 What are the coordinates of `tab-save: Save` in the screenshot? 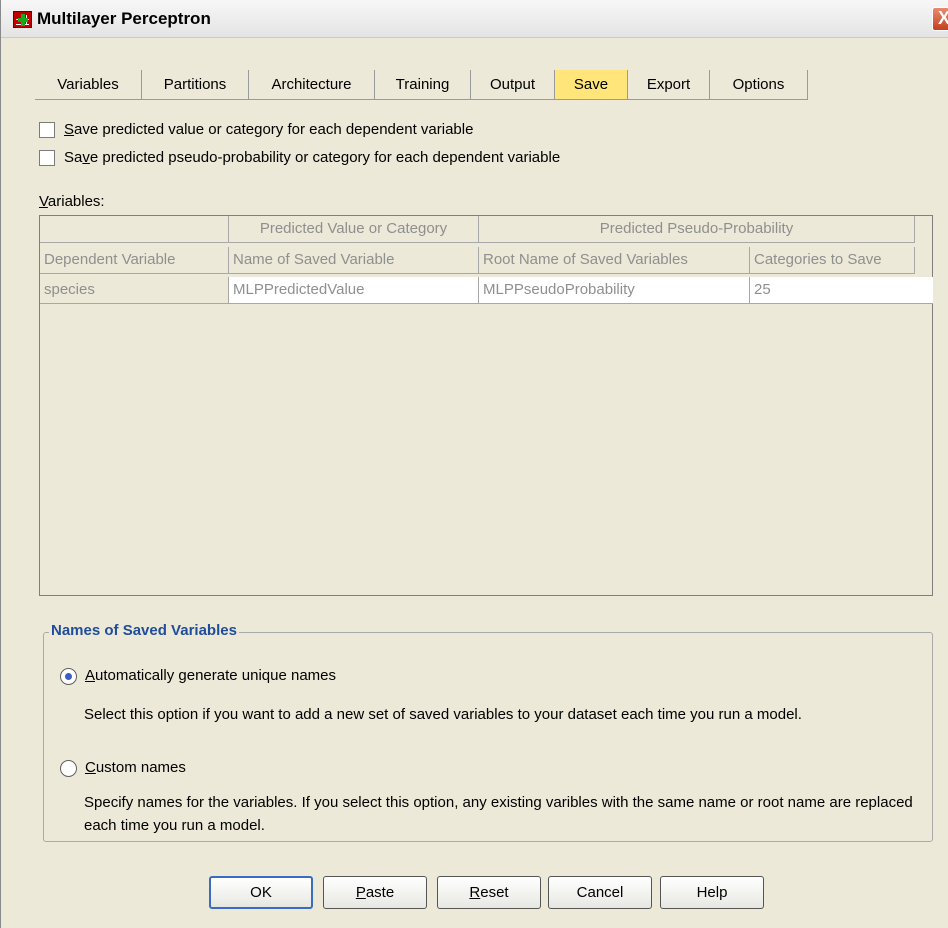 It's located at (591, 85).